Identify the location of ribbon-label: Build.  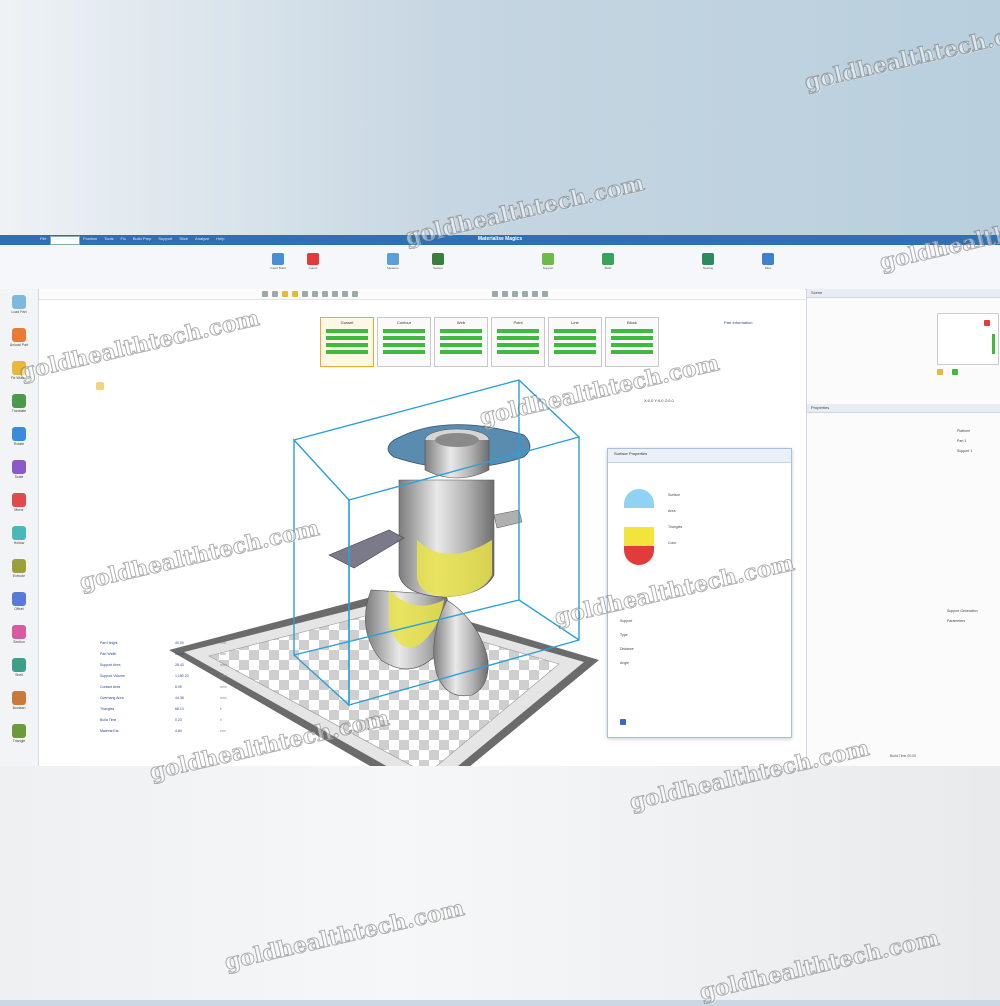
(608, 268).